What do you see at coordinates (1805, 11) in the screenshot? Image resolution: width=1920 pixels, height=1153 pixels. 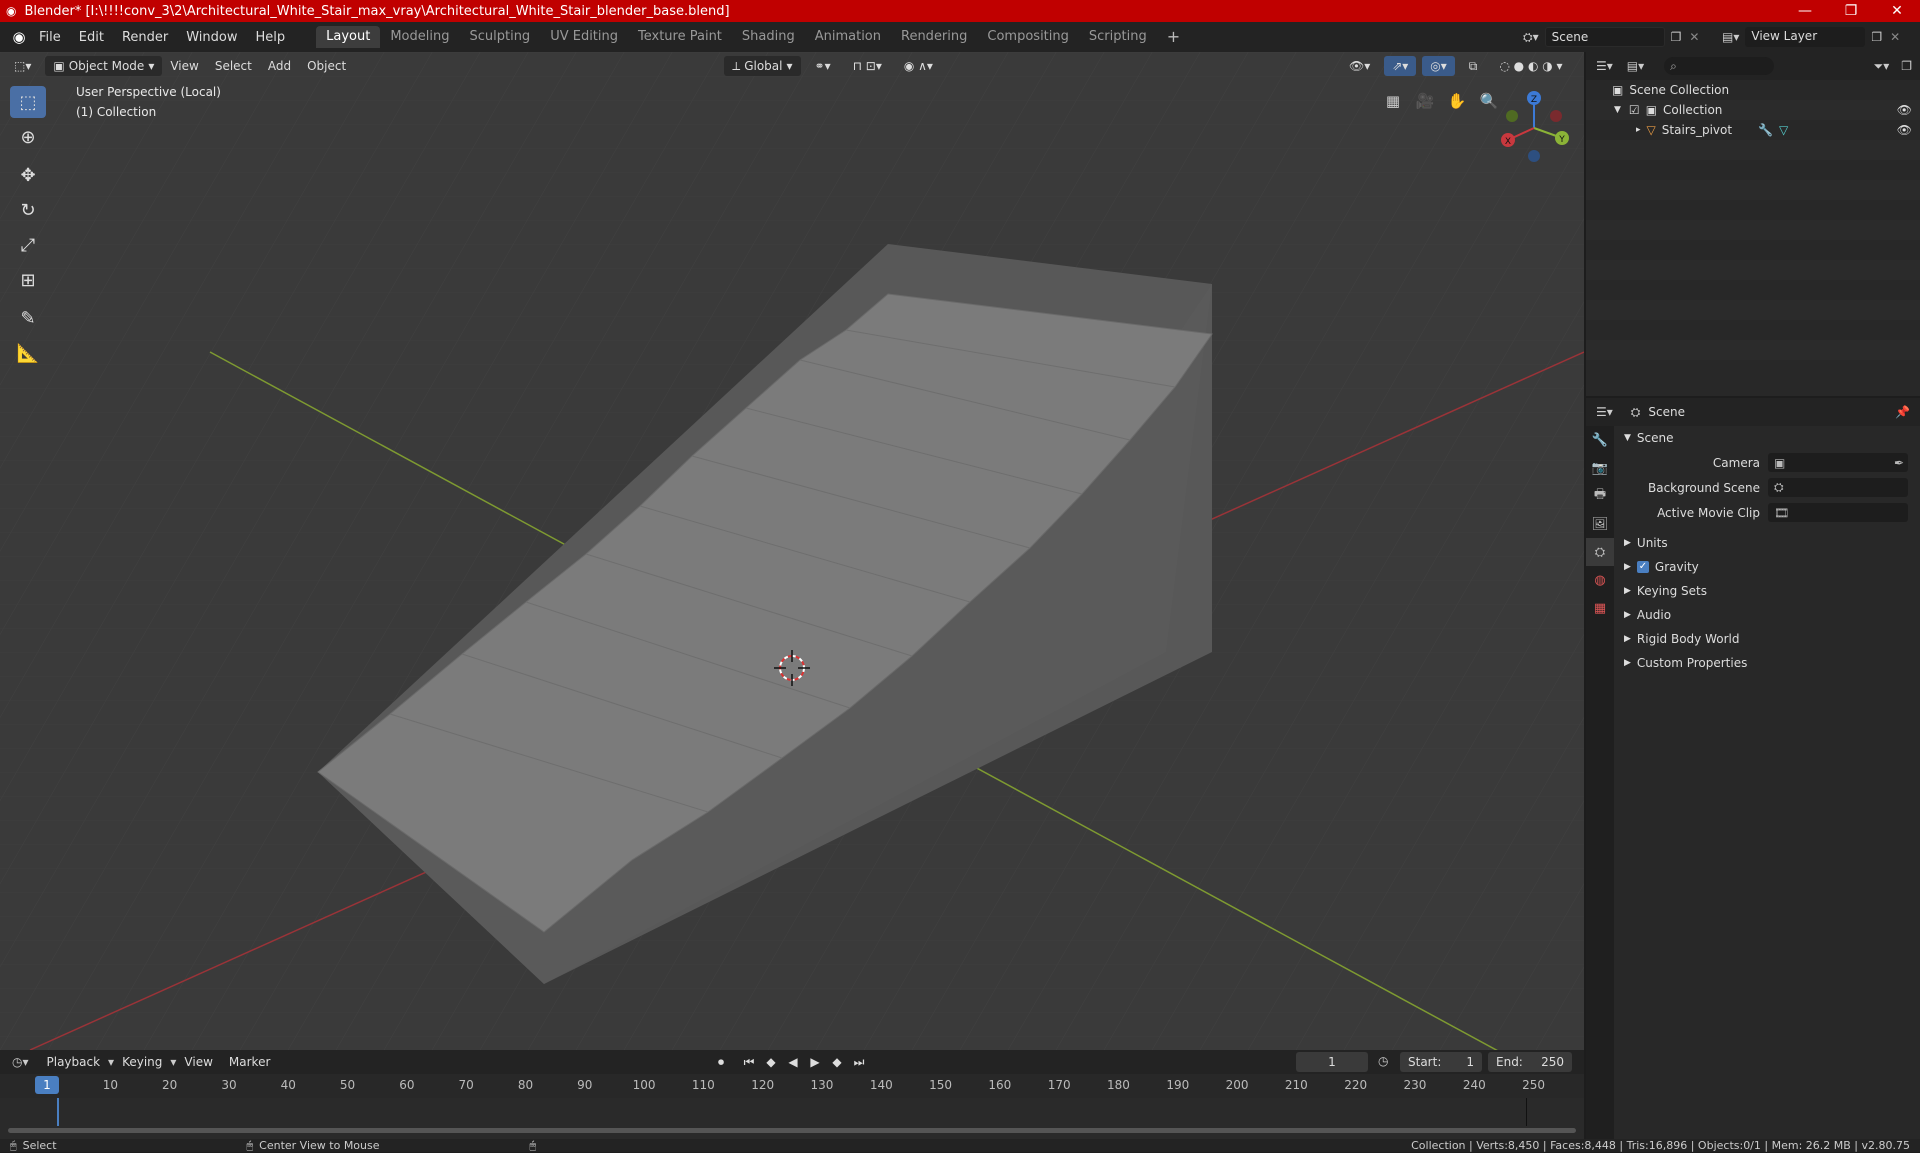 I see `minimize-icon: —` at bounding box center [1805, 11].